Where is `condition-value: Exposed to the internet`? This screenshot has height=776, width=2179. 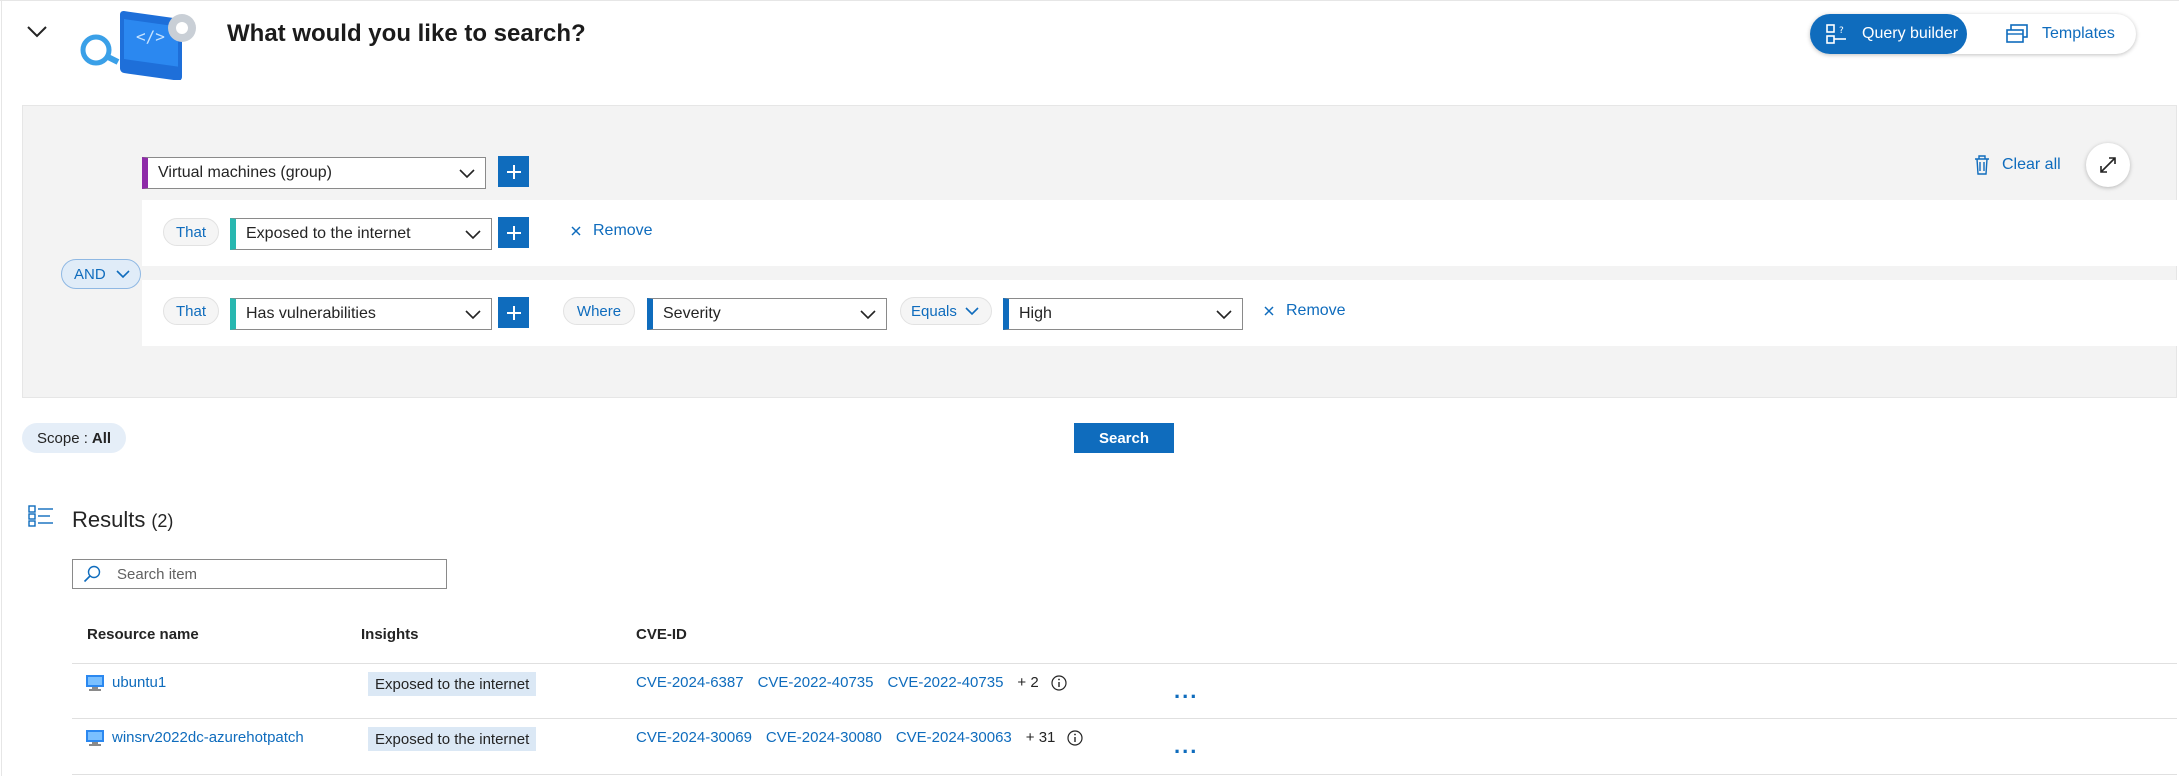
condition-value: Exposed to the internet is located at coordinates (328, 233).